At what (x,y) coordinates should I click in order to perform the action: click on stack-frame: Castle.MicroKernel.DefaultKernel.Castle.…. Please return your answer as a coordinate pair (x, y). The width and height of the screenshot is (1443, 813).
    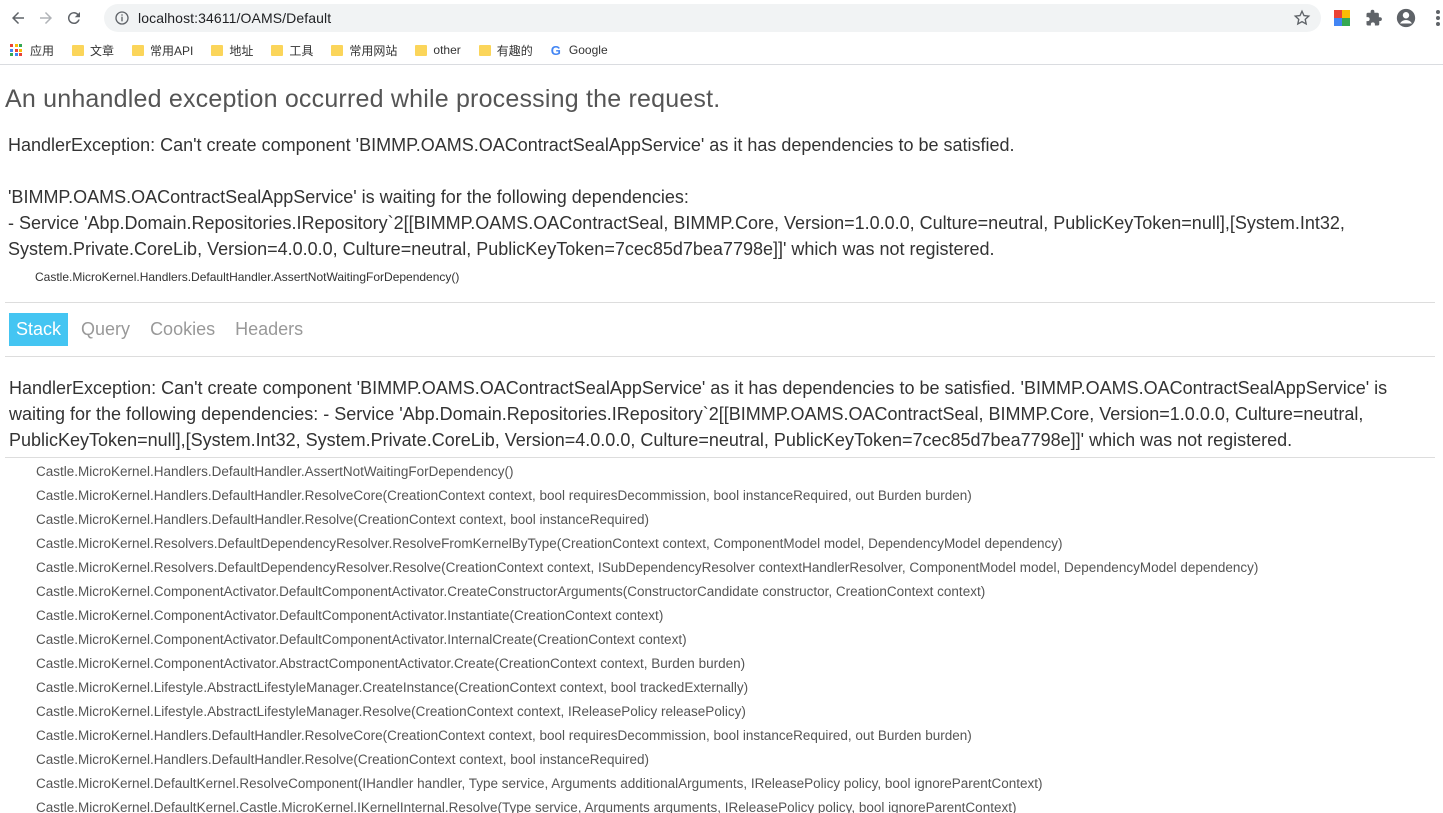
    Looking at the image, I should click on (735, 804).